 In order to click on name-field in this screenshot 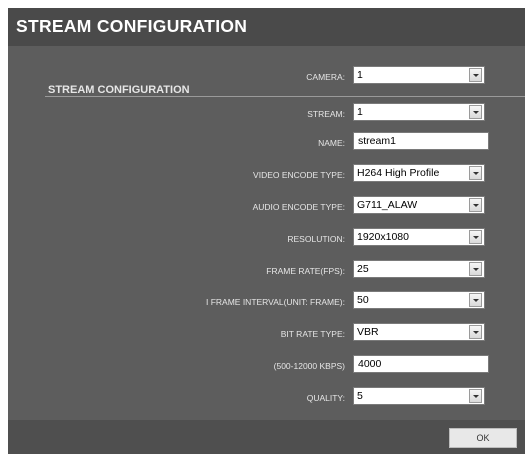, I will do `click(421, 141)`.